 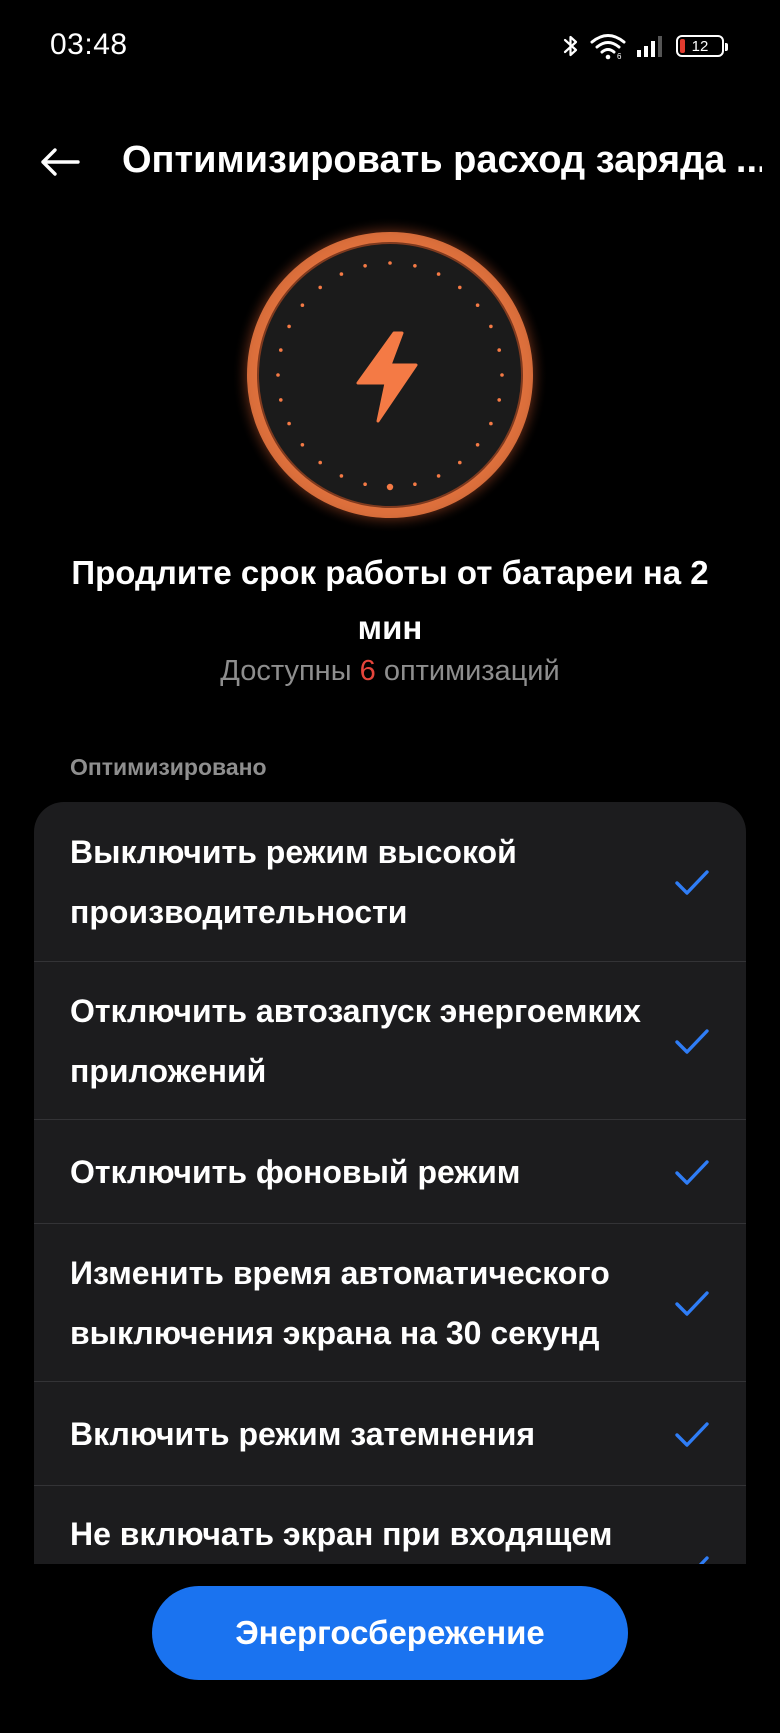 I want to click on list-item-label: Отключить фоновый режим, so click(x=295, y=1171).